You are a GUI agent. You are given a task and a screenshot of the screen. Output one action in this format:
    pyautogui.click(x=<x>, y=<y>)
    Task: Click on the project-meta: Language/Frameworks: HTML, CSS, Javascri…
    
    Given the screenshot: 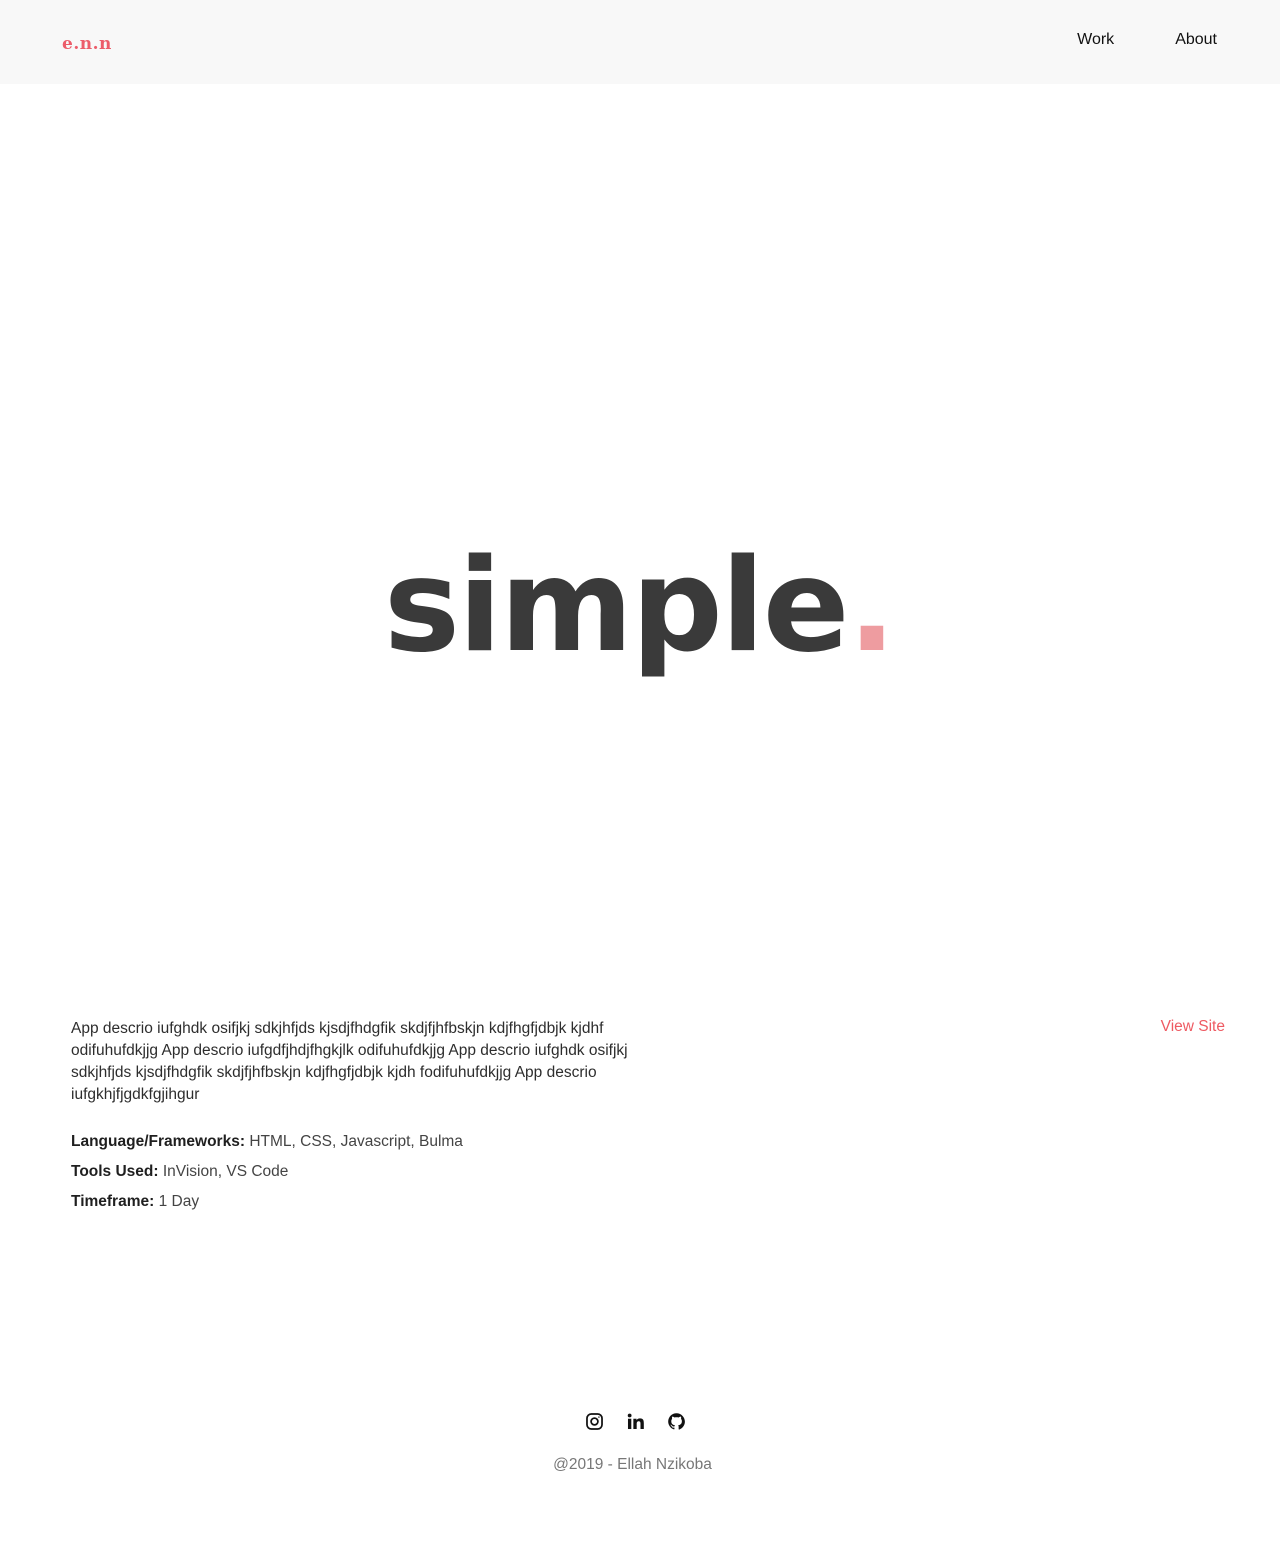 What is the action you would take?
    pyautogui.click(x=267, y=1177)
    